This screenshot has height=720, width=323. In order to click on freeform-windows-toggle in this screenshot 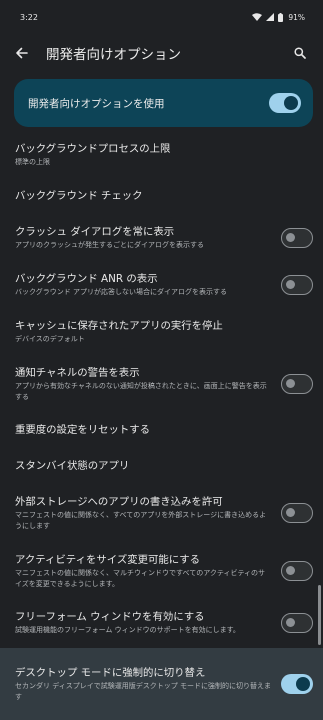, I will do `click(297, 623)`.